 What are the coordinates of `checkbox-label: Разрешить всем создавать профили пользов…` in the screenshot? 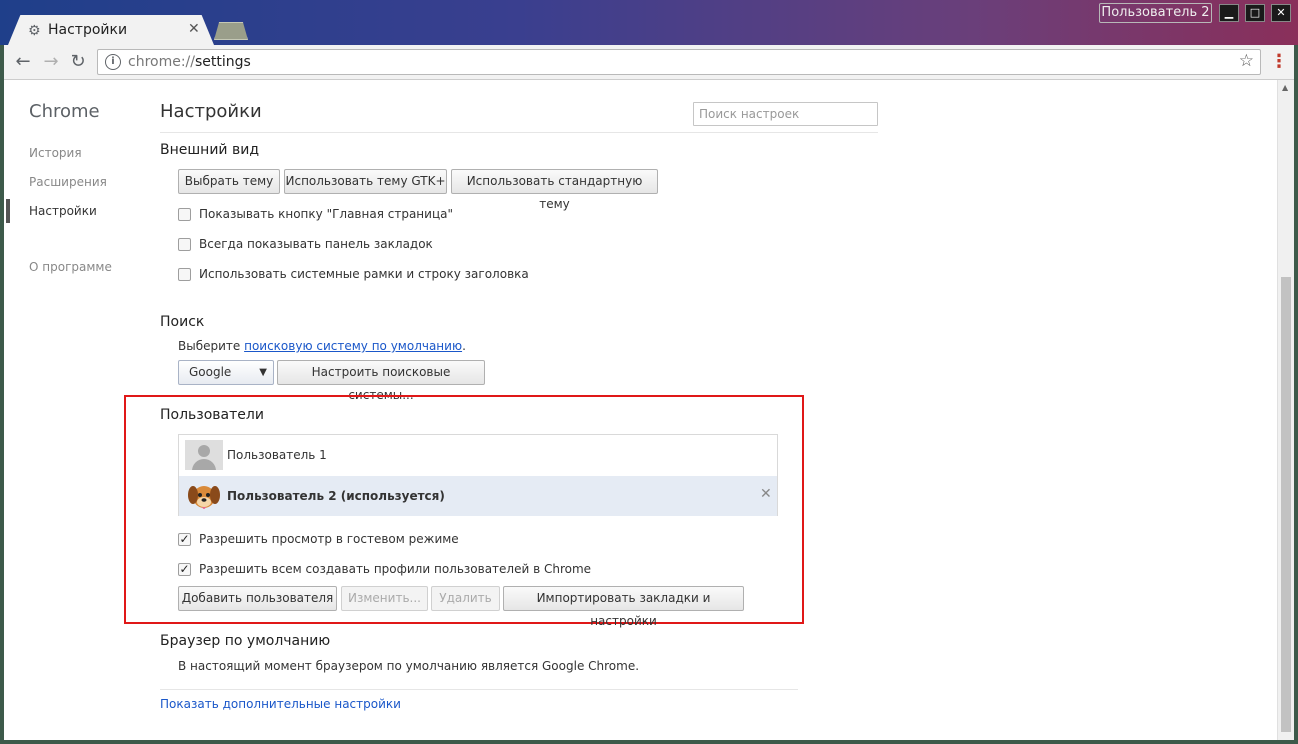 It's located at (395, 569).